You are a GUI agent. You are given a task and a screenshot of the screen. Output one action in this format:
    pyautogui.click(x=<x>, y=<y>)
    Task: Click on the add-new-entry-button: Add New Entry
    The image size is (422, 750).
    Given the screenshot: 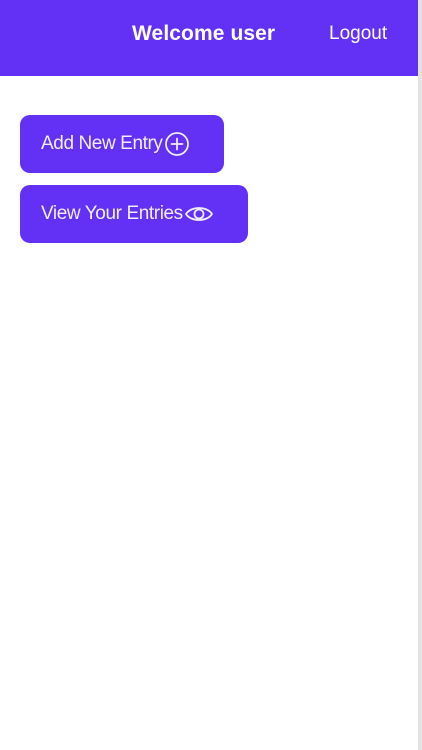 What is the action you would take?
    pyautogui.click(x=122, y=144)
    